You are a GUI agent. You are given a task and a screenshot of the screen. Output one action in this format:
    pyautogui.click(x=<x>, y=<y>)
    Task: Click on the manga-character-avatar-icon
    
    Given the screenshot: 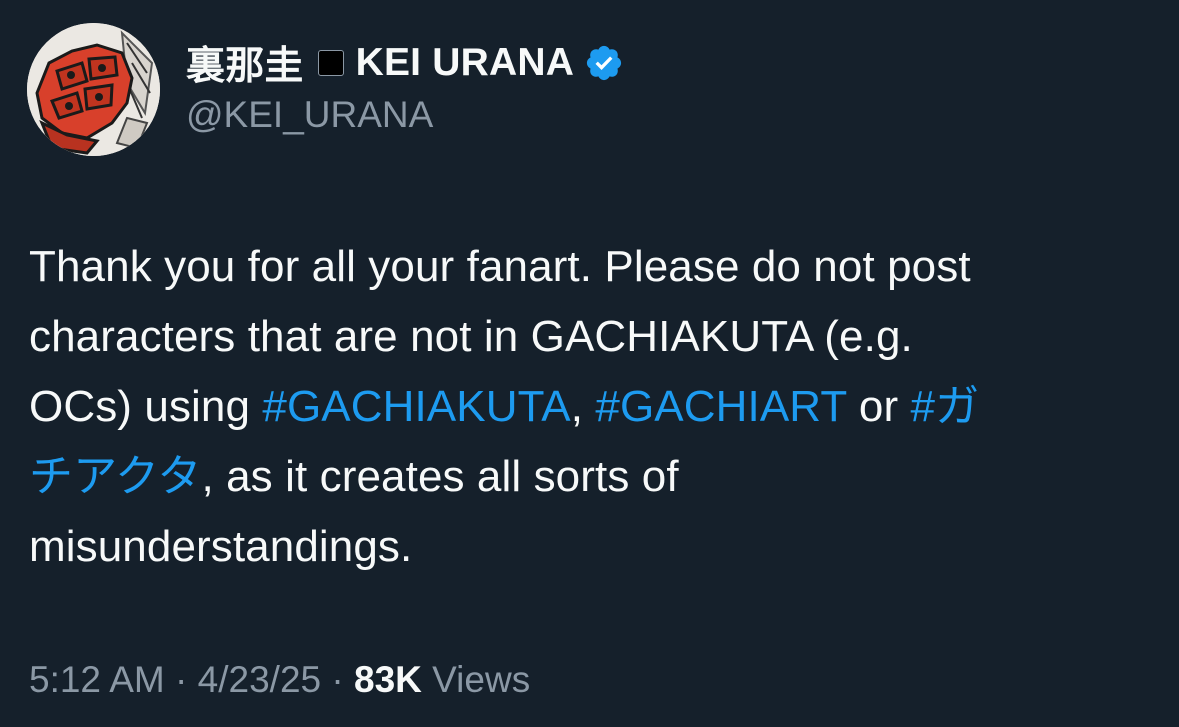 What is the action you would take?
    pyautogui.click(x=93, y=89)
    